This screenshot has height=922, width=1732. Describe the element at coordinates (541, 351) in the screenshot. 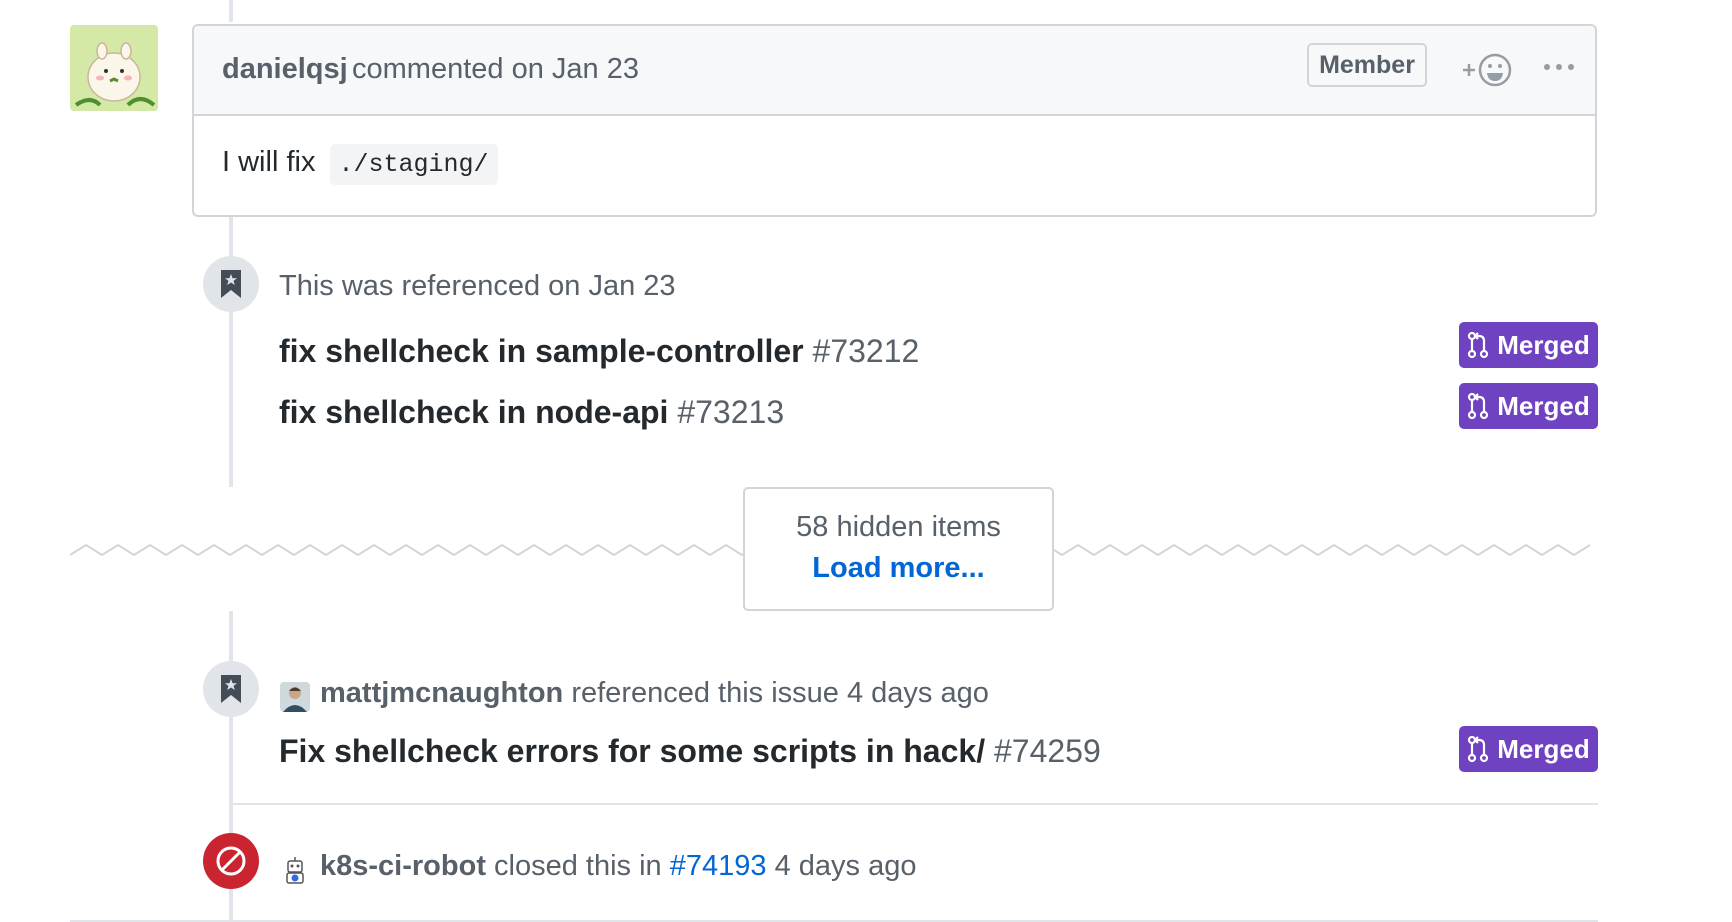

I see `reference-item-title: fix shellcheck in sample-controller` at that location.